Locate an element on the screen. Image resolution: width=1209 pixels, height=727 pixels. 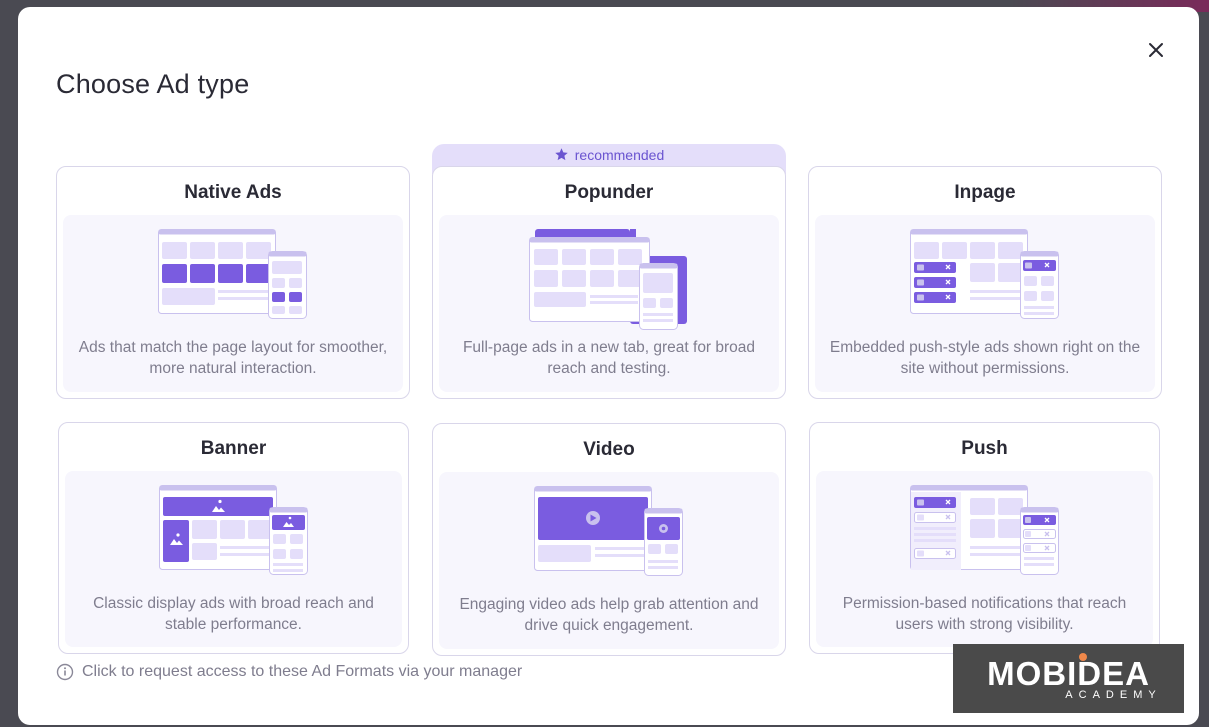
push-illustration is located at coordinates (984, 530).